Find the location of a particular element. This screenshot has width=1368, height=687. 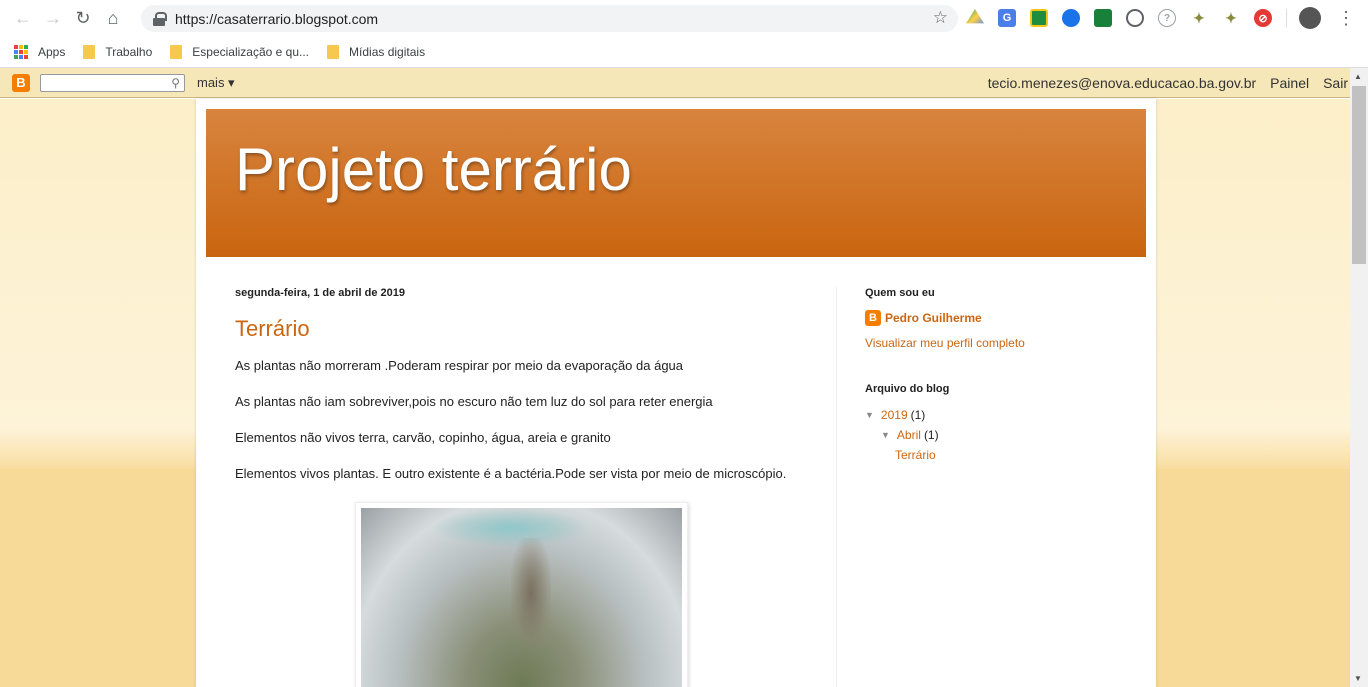

dashboard-link: Painel is located at coordinates (1289, 83).